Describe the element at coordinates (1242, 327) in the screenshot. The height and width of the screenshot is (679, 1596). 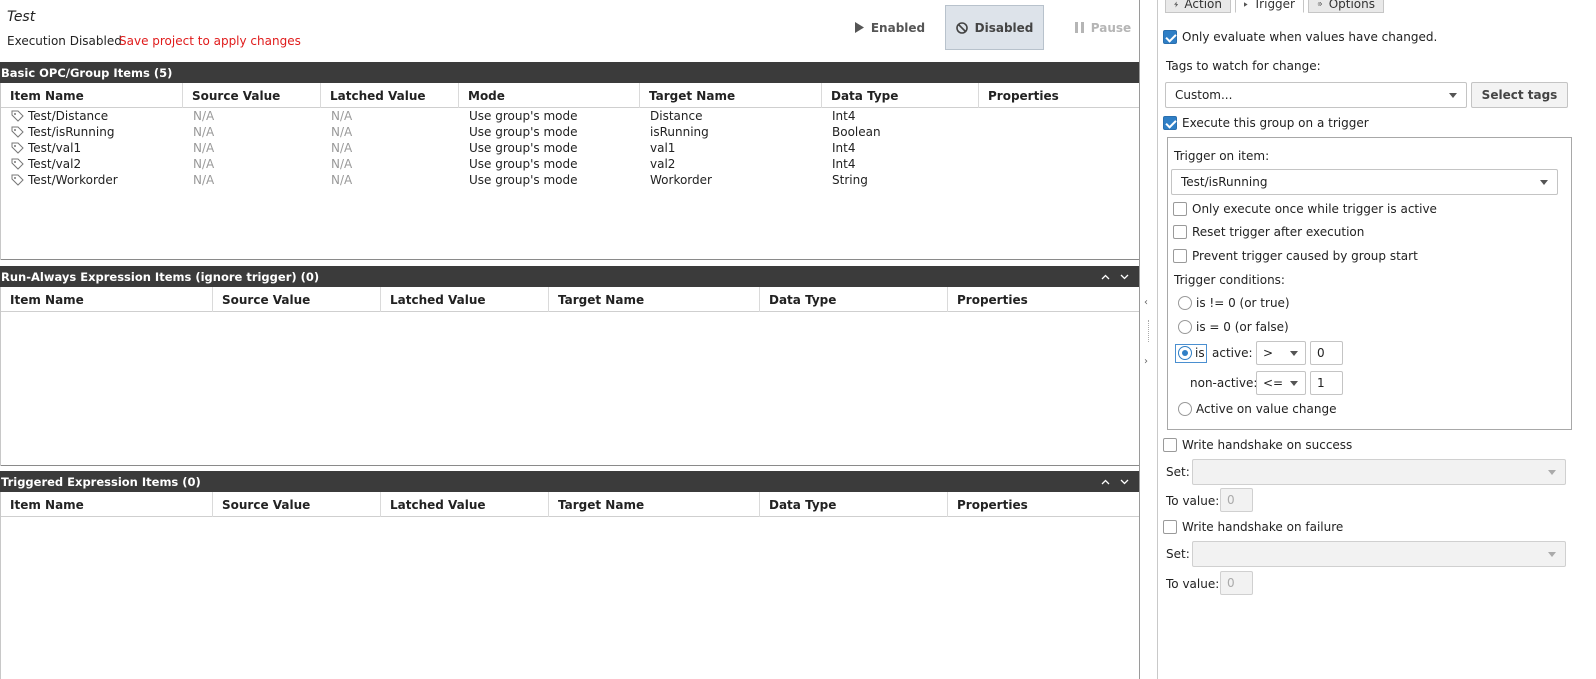
I see `cond-false-label: is = 0 (or false)` at that location.